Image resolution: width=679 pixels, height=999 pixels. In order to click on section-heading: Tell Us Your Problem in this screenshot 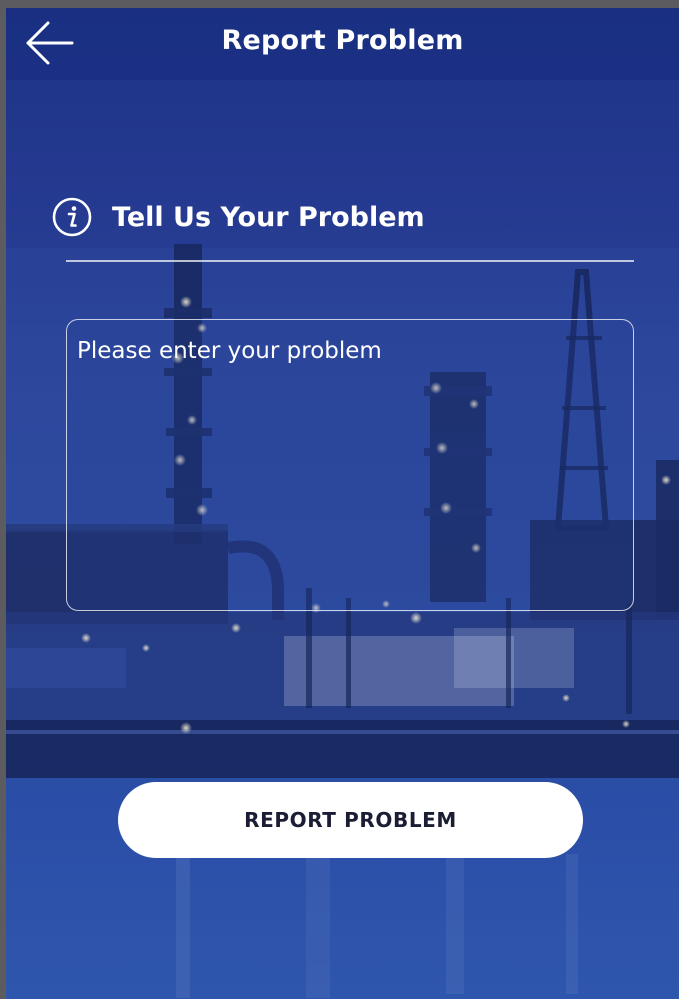, I will do `click(238, 217)`.